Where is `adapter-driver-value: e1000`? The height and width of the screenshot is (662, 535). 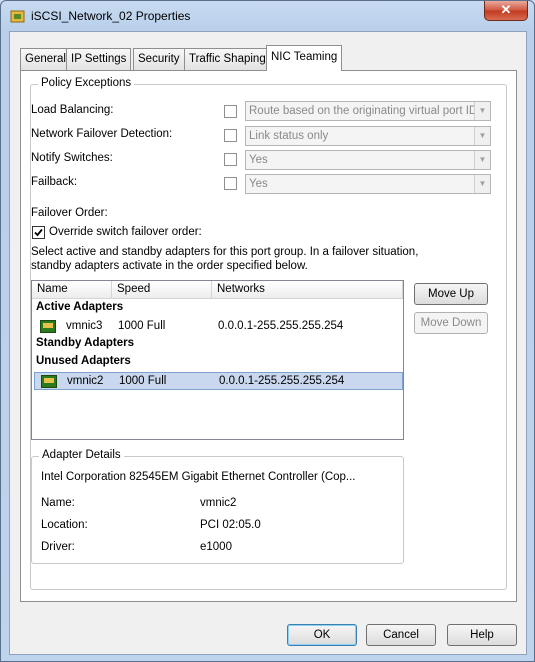 adapter-driver-value: e1000 is located at coordinates (216, 547).